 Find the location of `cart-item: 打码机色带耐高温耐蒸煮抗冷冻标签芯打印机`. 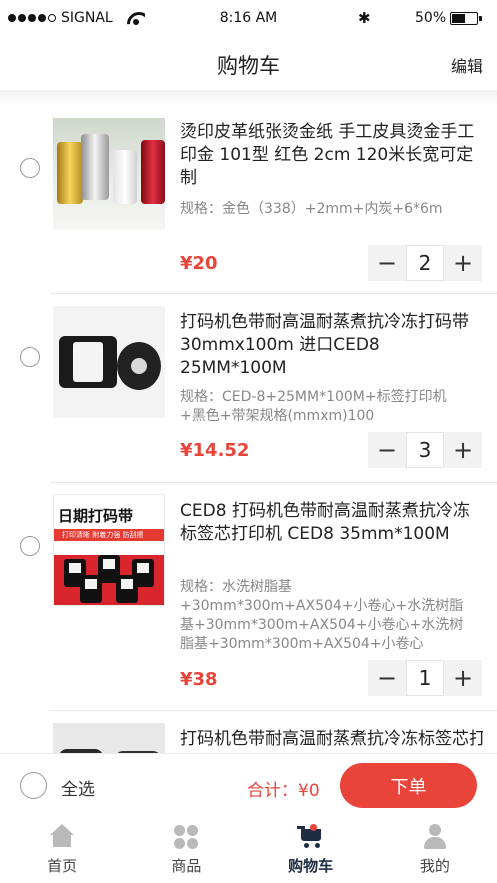

cart-item: 打码机色带耐高温耐蒸煮抗冷冻标签芯打印机 is located at coordinates (248, 732).